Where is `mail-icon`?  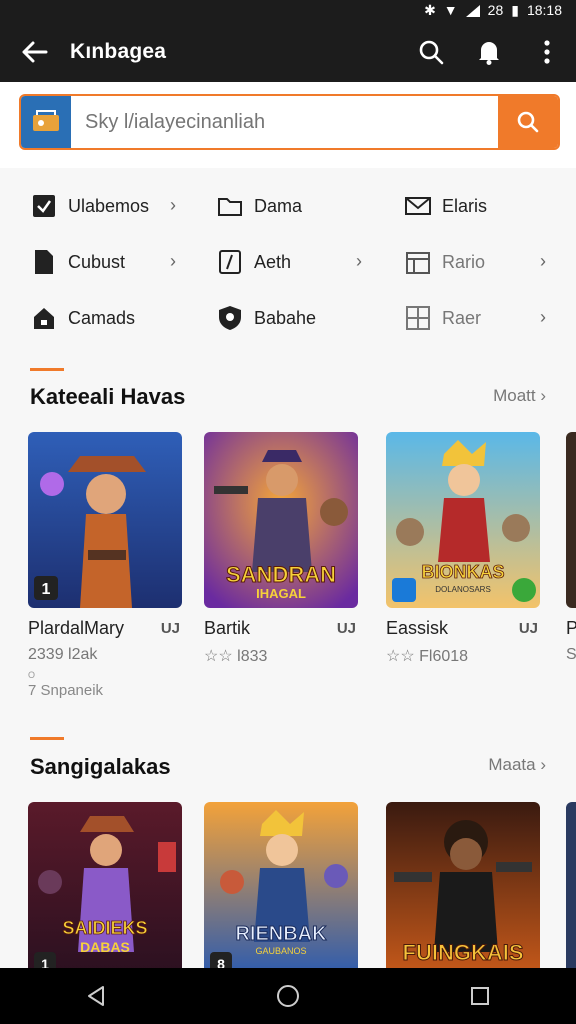
mail-icon is located at coordinates (418, 206).